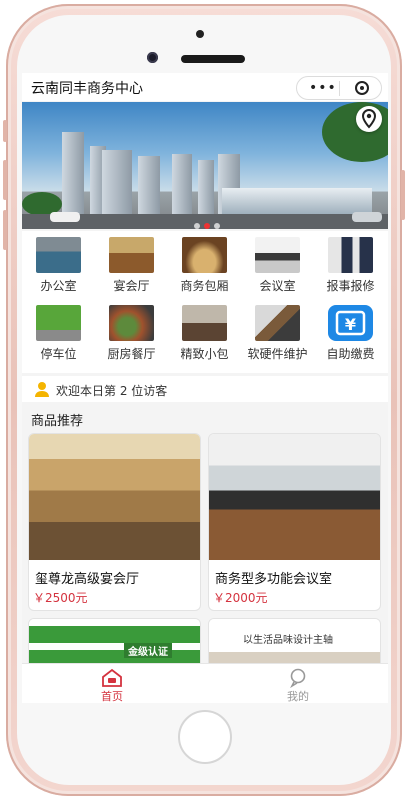 The image size is (408, 800). Describe the element at coordinates (350, 255) in the screenshot. I see `customer-service-photo` at that location.